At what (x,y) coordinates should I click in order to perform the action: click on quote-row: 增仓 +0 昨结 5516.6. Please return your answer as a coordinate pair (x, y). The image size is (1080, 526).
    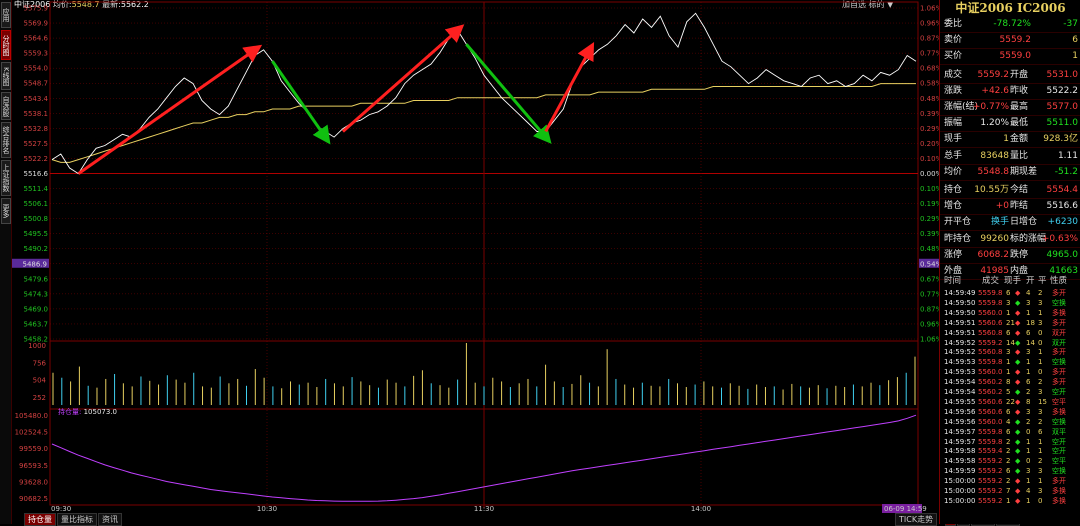
    Looking at the image, I should click on (1010, 207).